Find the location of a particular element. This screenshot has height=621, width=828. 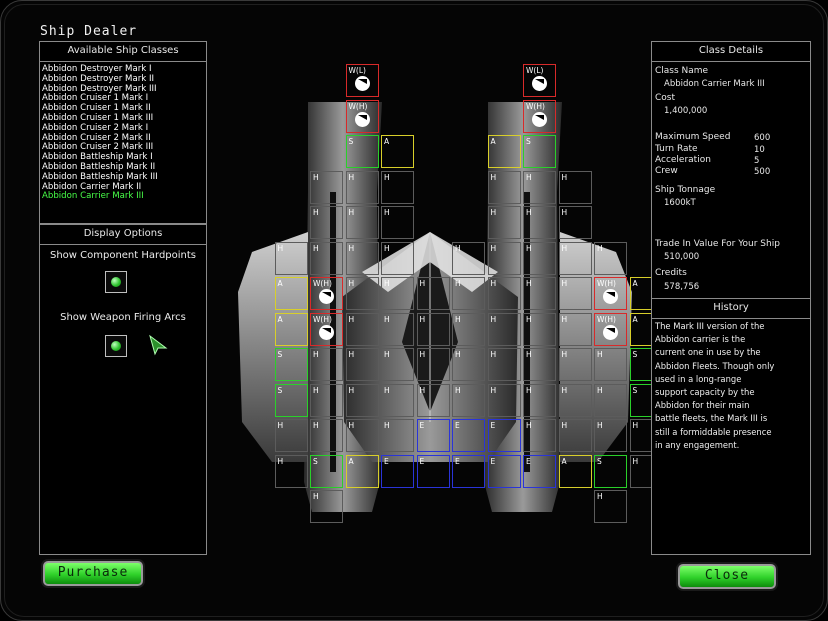

show-hardpoints-toggle is located at coordinates (116, 282).